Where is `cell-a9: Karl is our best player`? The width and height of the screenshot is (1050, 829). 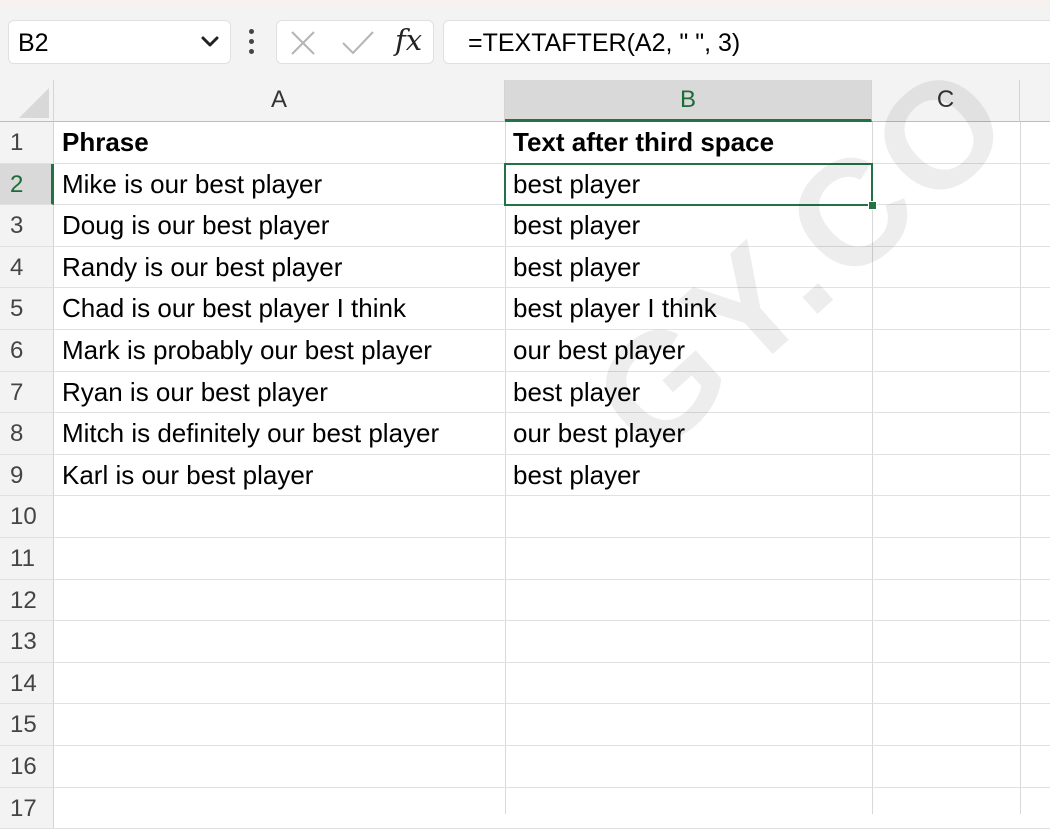
cell-a9: Karl is our best player is located at coordinates (279, 476).